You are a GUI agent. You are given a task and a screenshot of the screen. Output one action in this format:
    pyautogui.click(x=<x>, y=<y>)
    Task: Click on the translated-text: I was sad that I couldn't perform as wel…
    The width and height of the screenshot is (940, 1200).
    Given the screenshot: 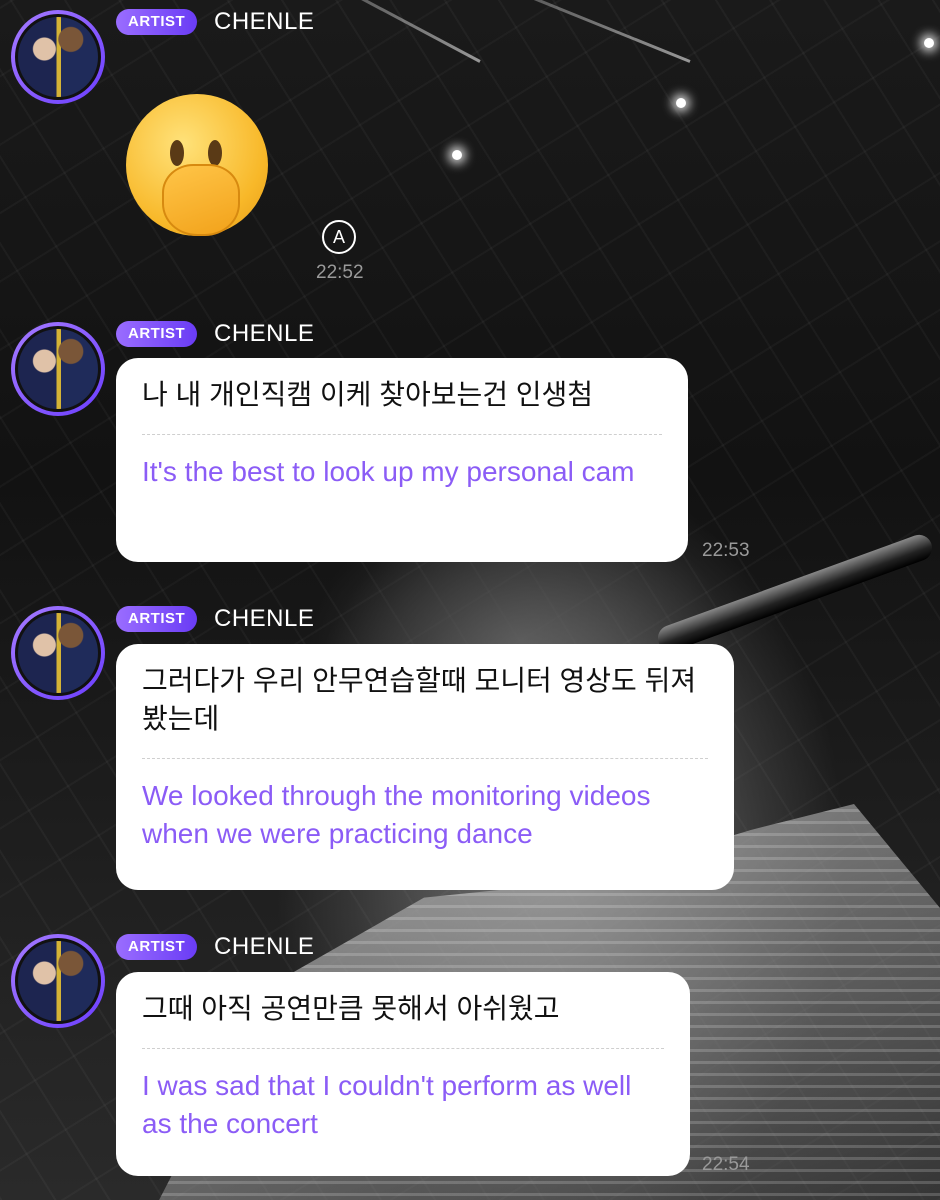 What is the action you would take?
    pyautogui.click(x=387, y=1104)
    